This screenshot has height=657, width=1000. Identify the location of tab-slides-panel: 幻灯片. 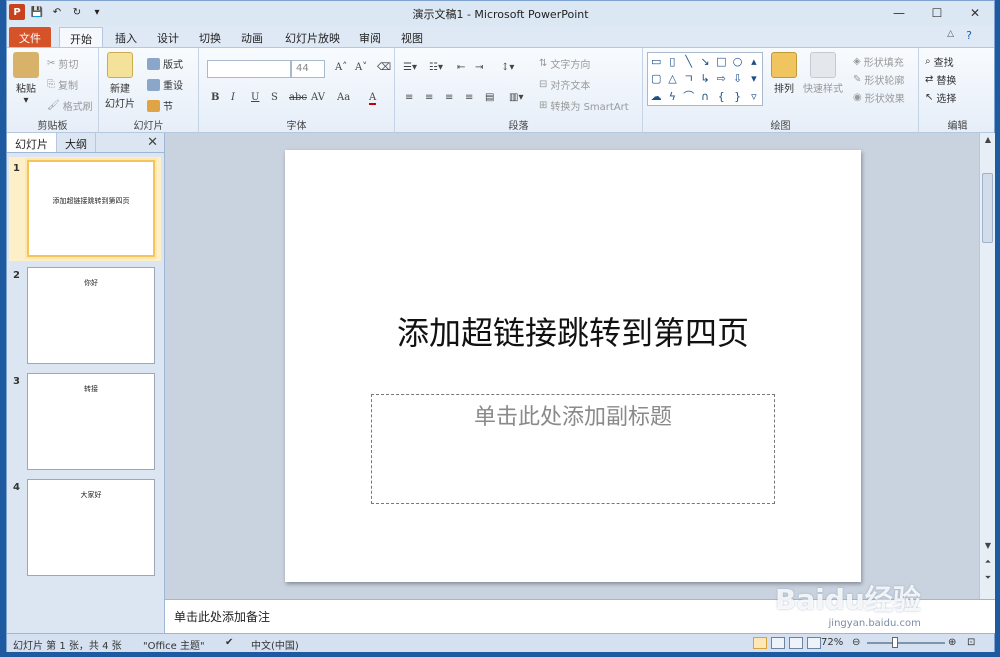
(32, 142).